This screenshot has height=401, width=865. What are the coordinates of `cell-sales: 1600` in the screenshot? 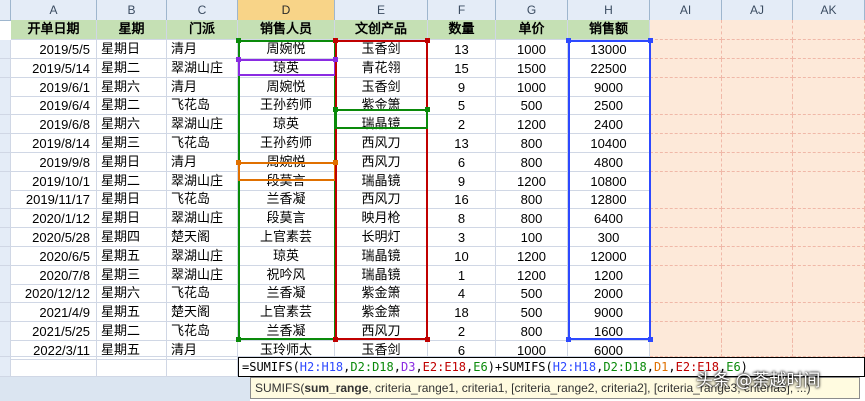 It's located at (609, 331).